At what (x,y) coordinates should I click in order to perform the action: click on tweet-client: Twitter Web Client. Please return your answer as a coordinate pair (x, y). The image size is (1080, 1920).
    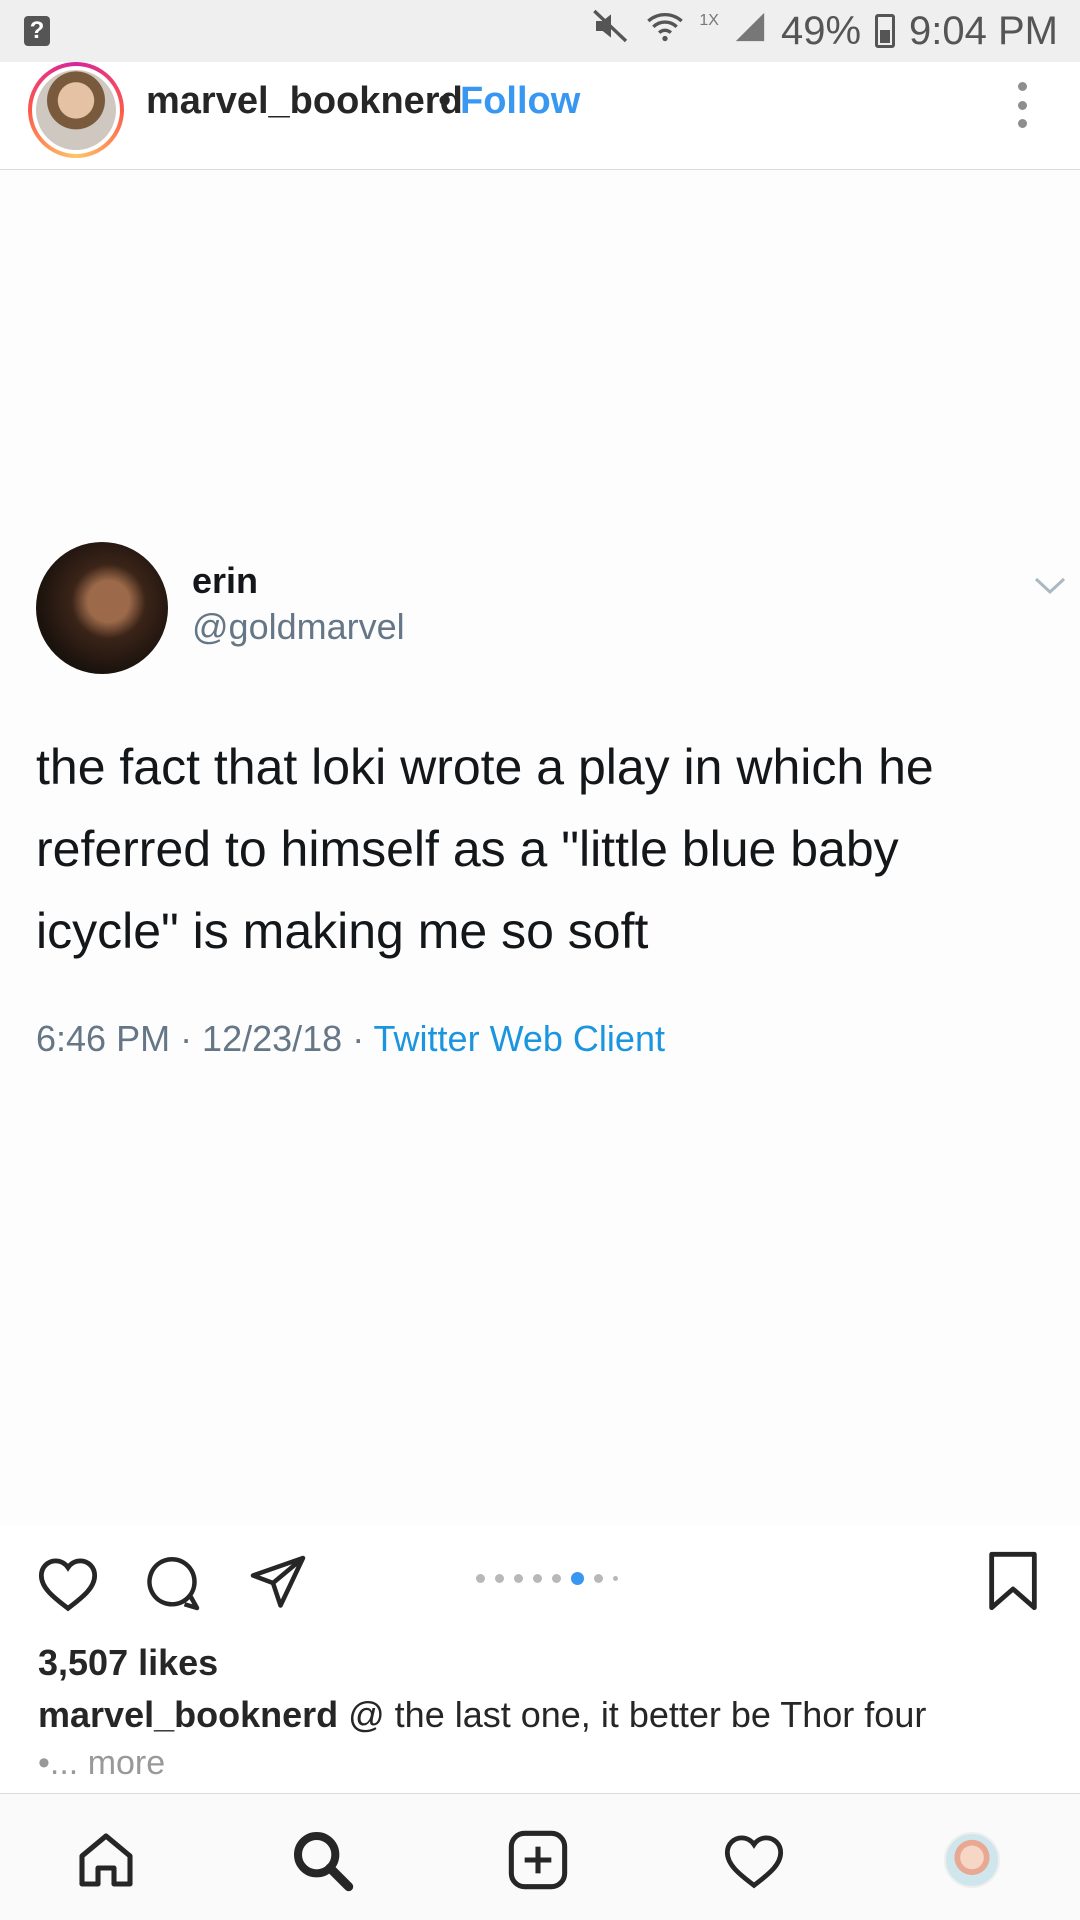
    Looking at the image, I should click on (519, 1038).